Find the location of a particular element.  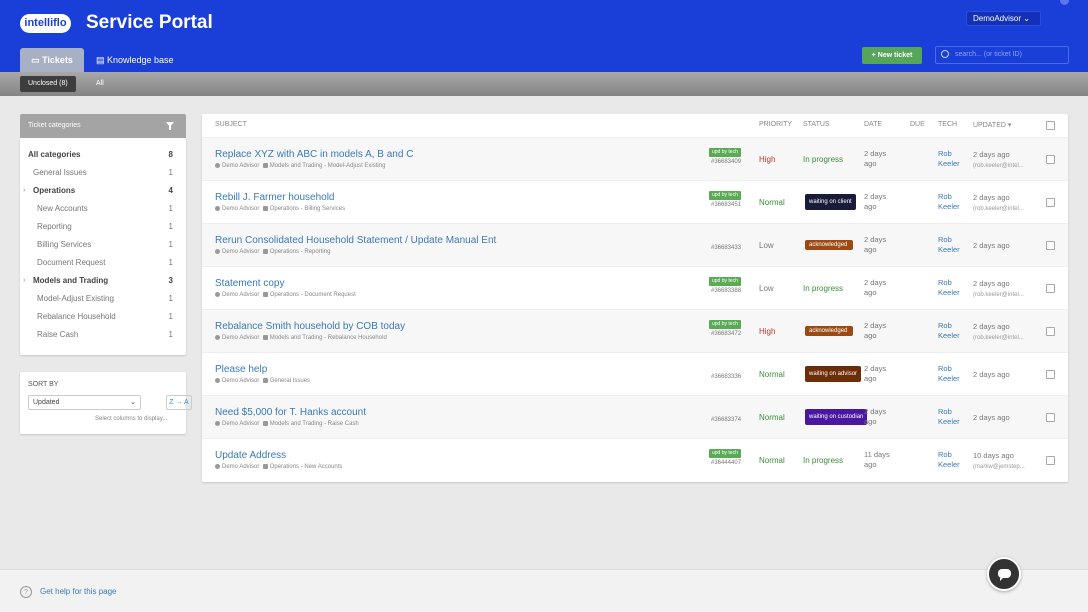

ticket-meta: Demo Advisor Operations - Reporting is located at coordinates (272, 252).